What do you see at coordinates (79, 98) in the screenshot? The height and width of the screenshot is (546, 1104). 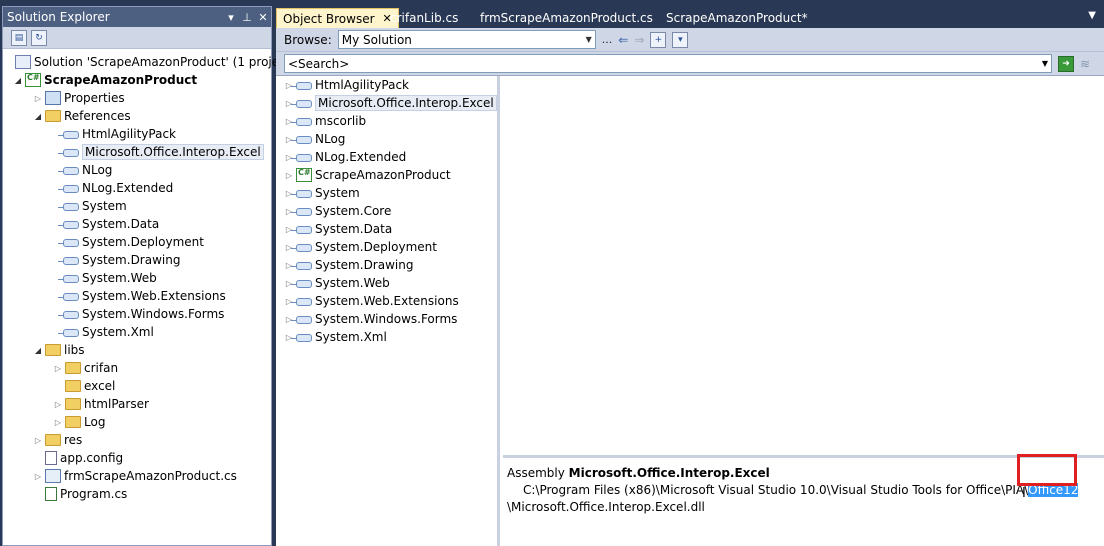 I see `tree-item-properties: ▷ Properties` at bounding box center [79, 98].